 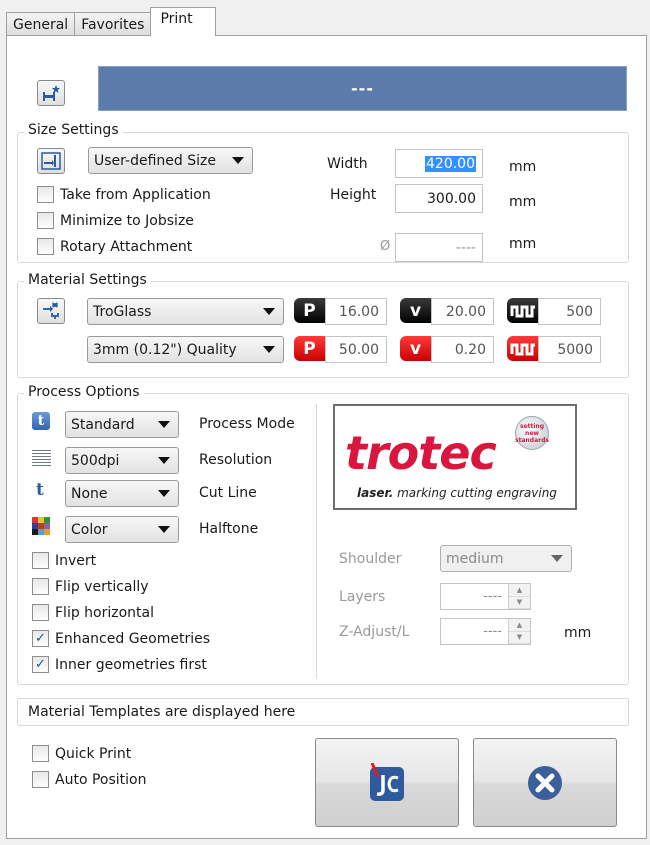 What do you see at coordinates (102, 586) in the screenshot?
I see `checkbox-label: Flip vertically` at bounding box center [102, 586].